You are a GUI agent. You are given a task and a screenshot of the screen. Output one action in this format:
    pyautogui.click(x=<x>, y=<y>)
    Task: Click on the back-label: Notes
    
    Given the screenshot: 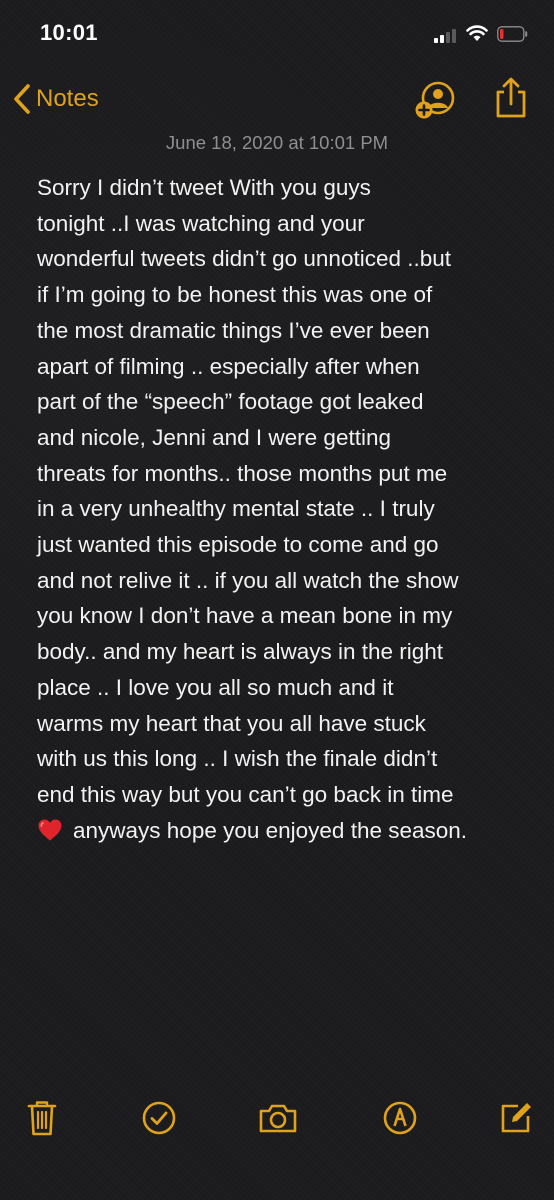 What is the action you would take?
    pyautogui.click(x=67, y=98)
    